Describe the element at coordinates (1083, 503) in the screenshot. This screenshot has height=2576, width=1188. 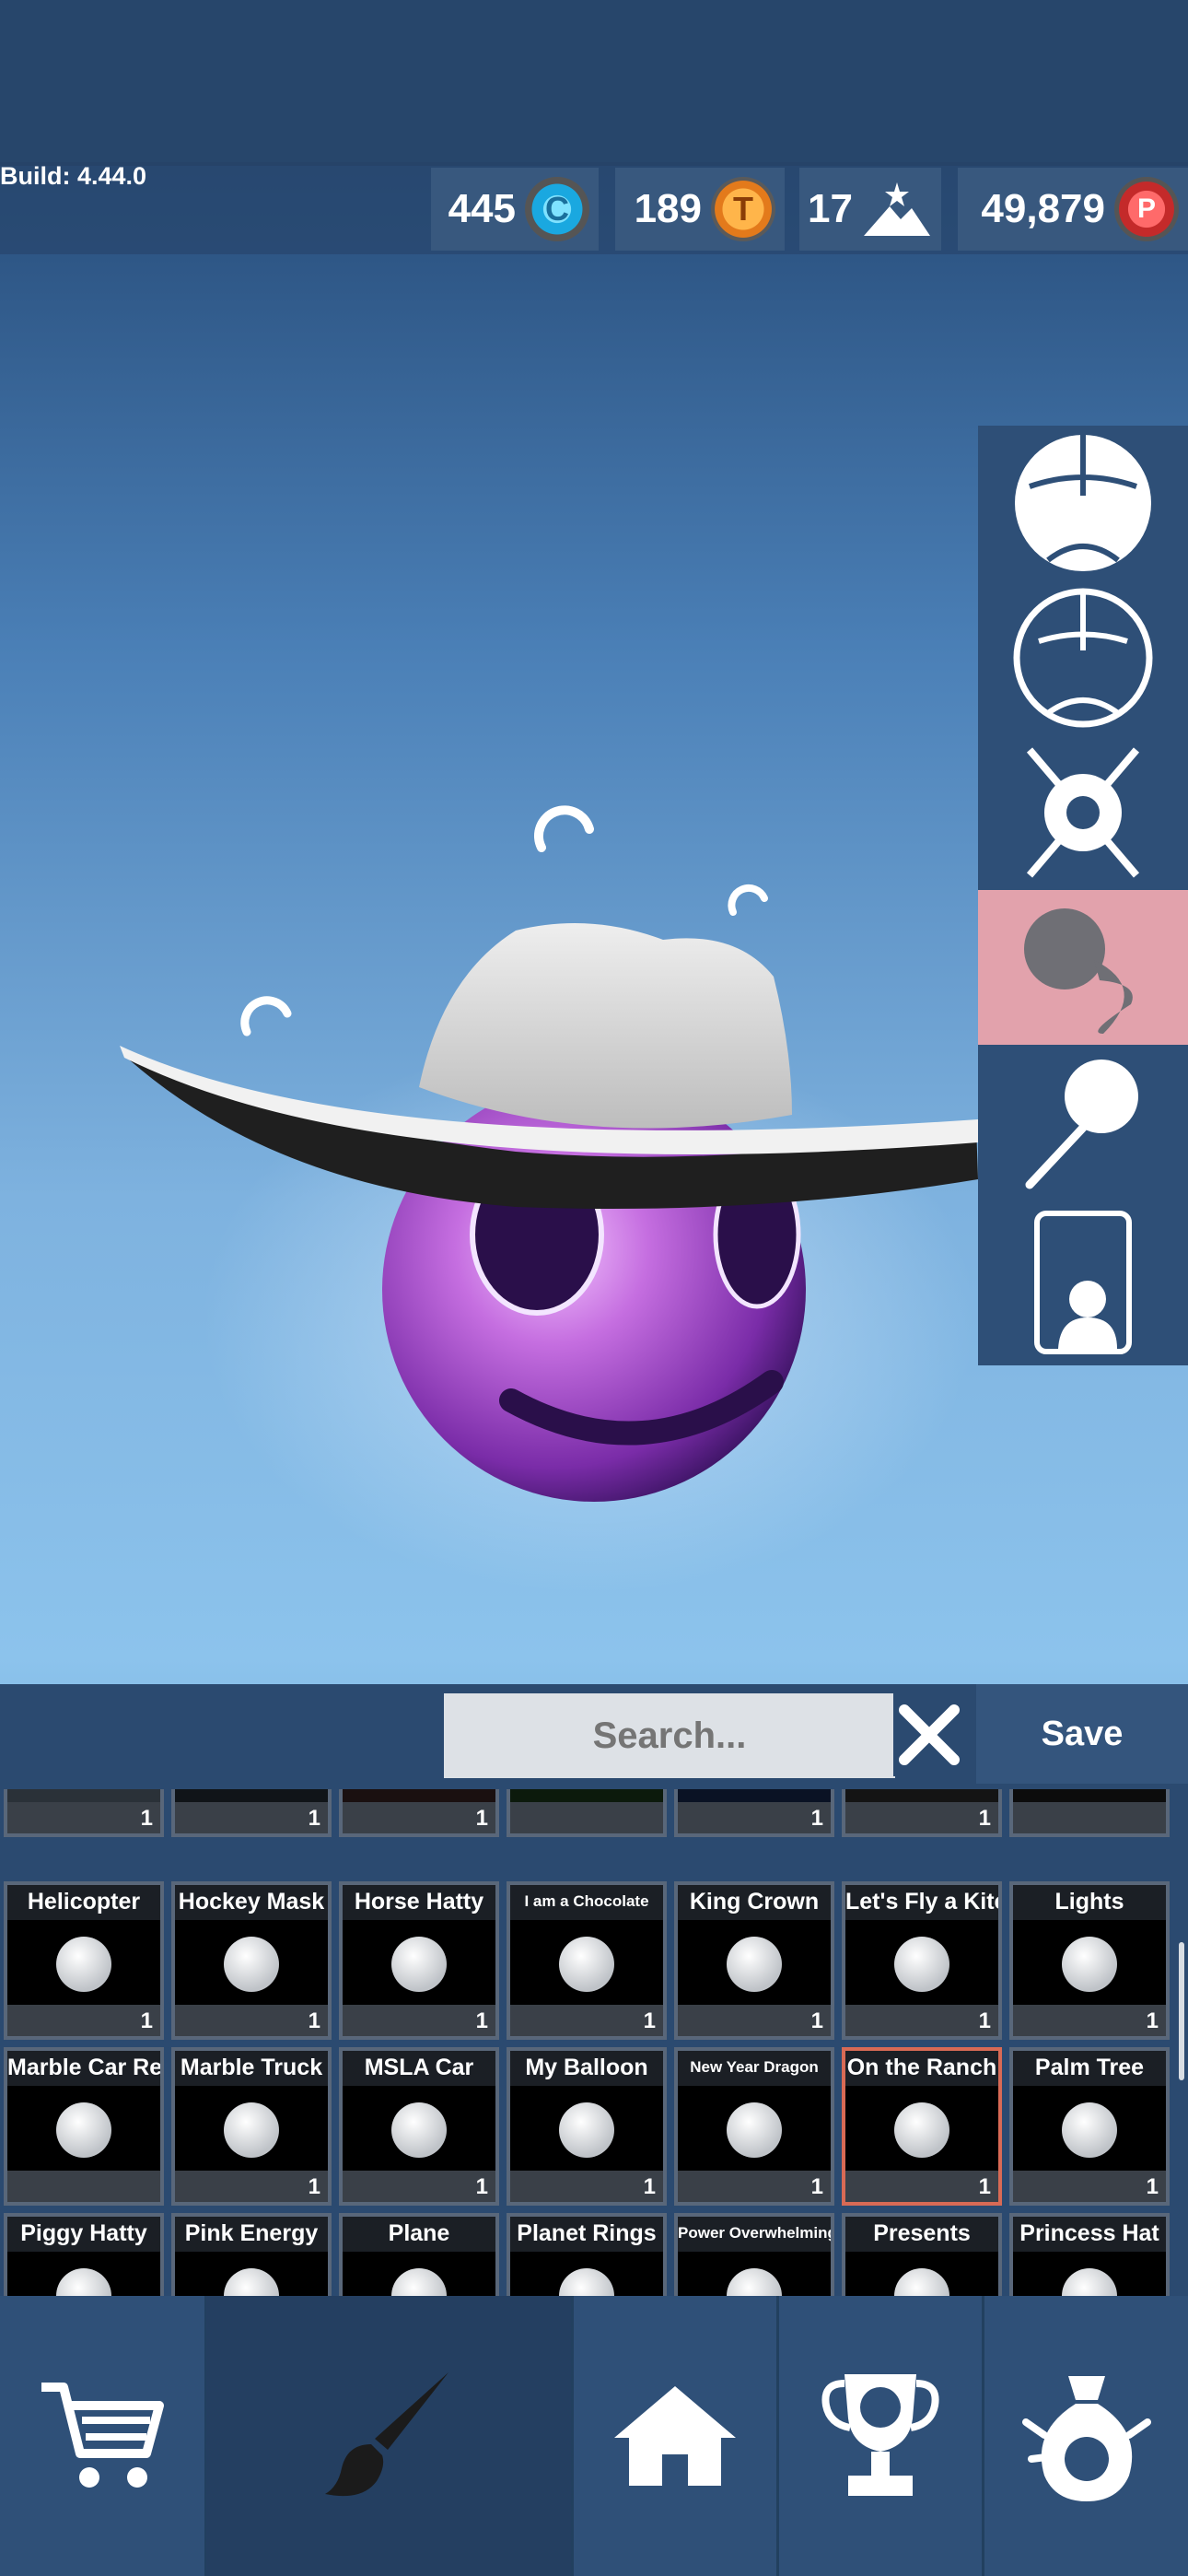
I see `side-tool-marble` at that location.